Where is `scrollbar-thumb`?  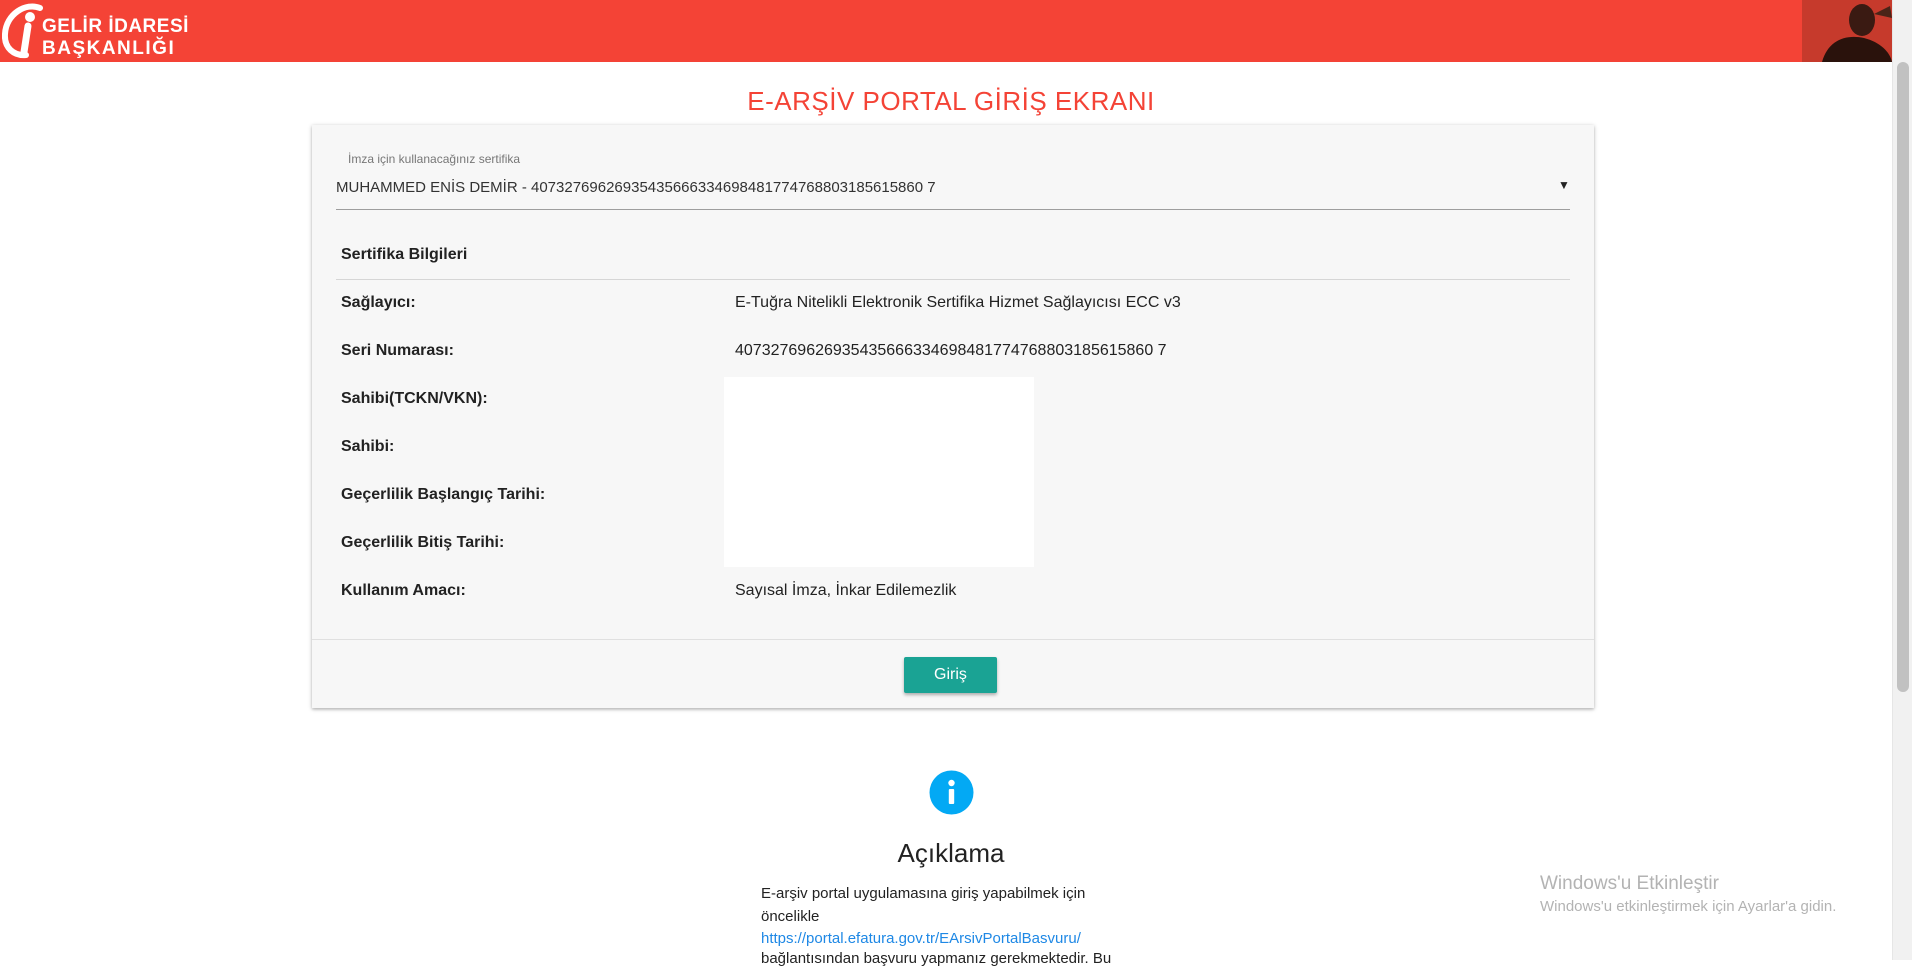 scrollbar-thumb is located at coordinates (1903, 377).